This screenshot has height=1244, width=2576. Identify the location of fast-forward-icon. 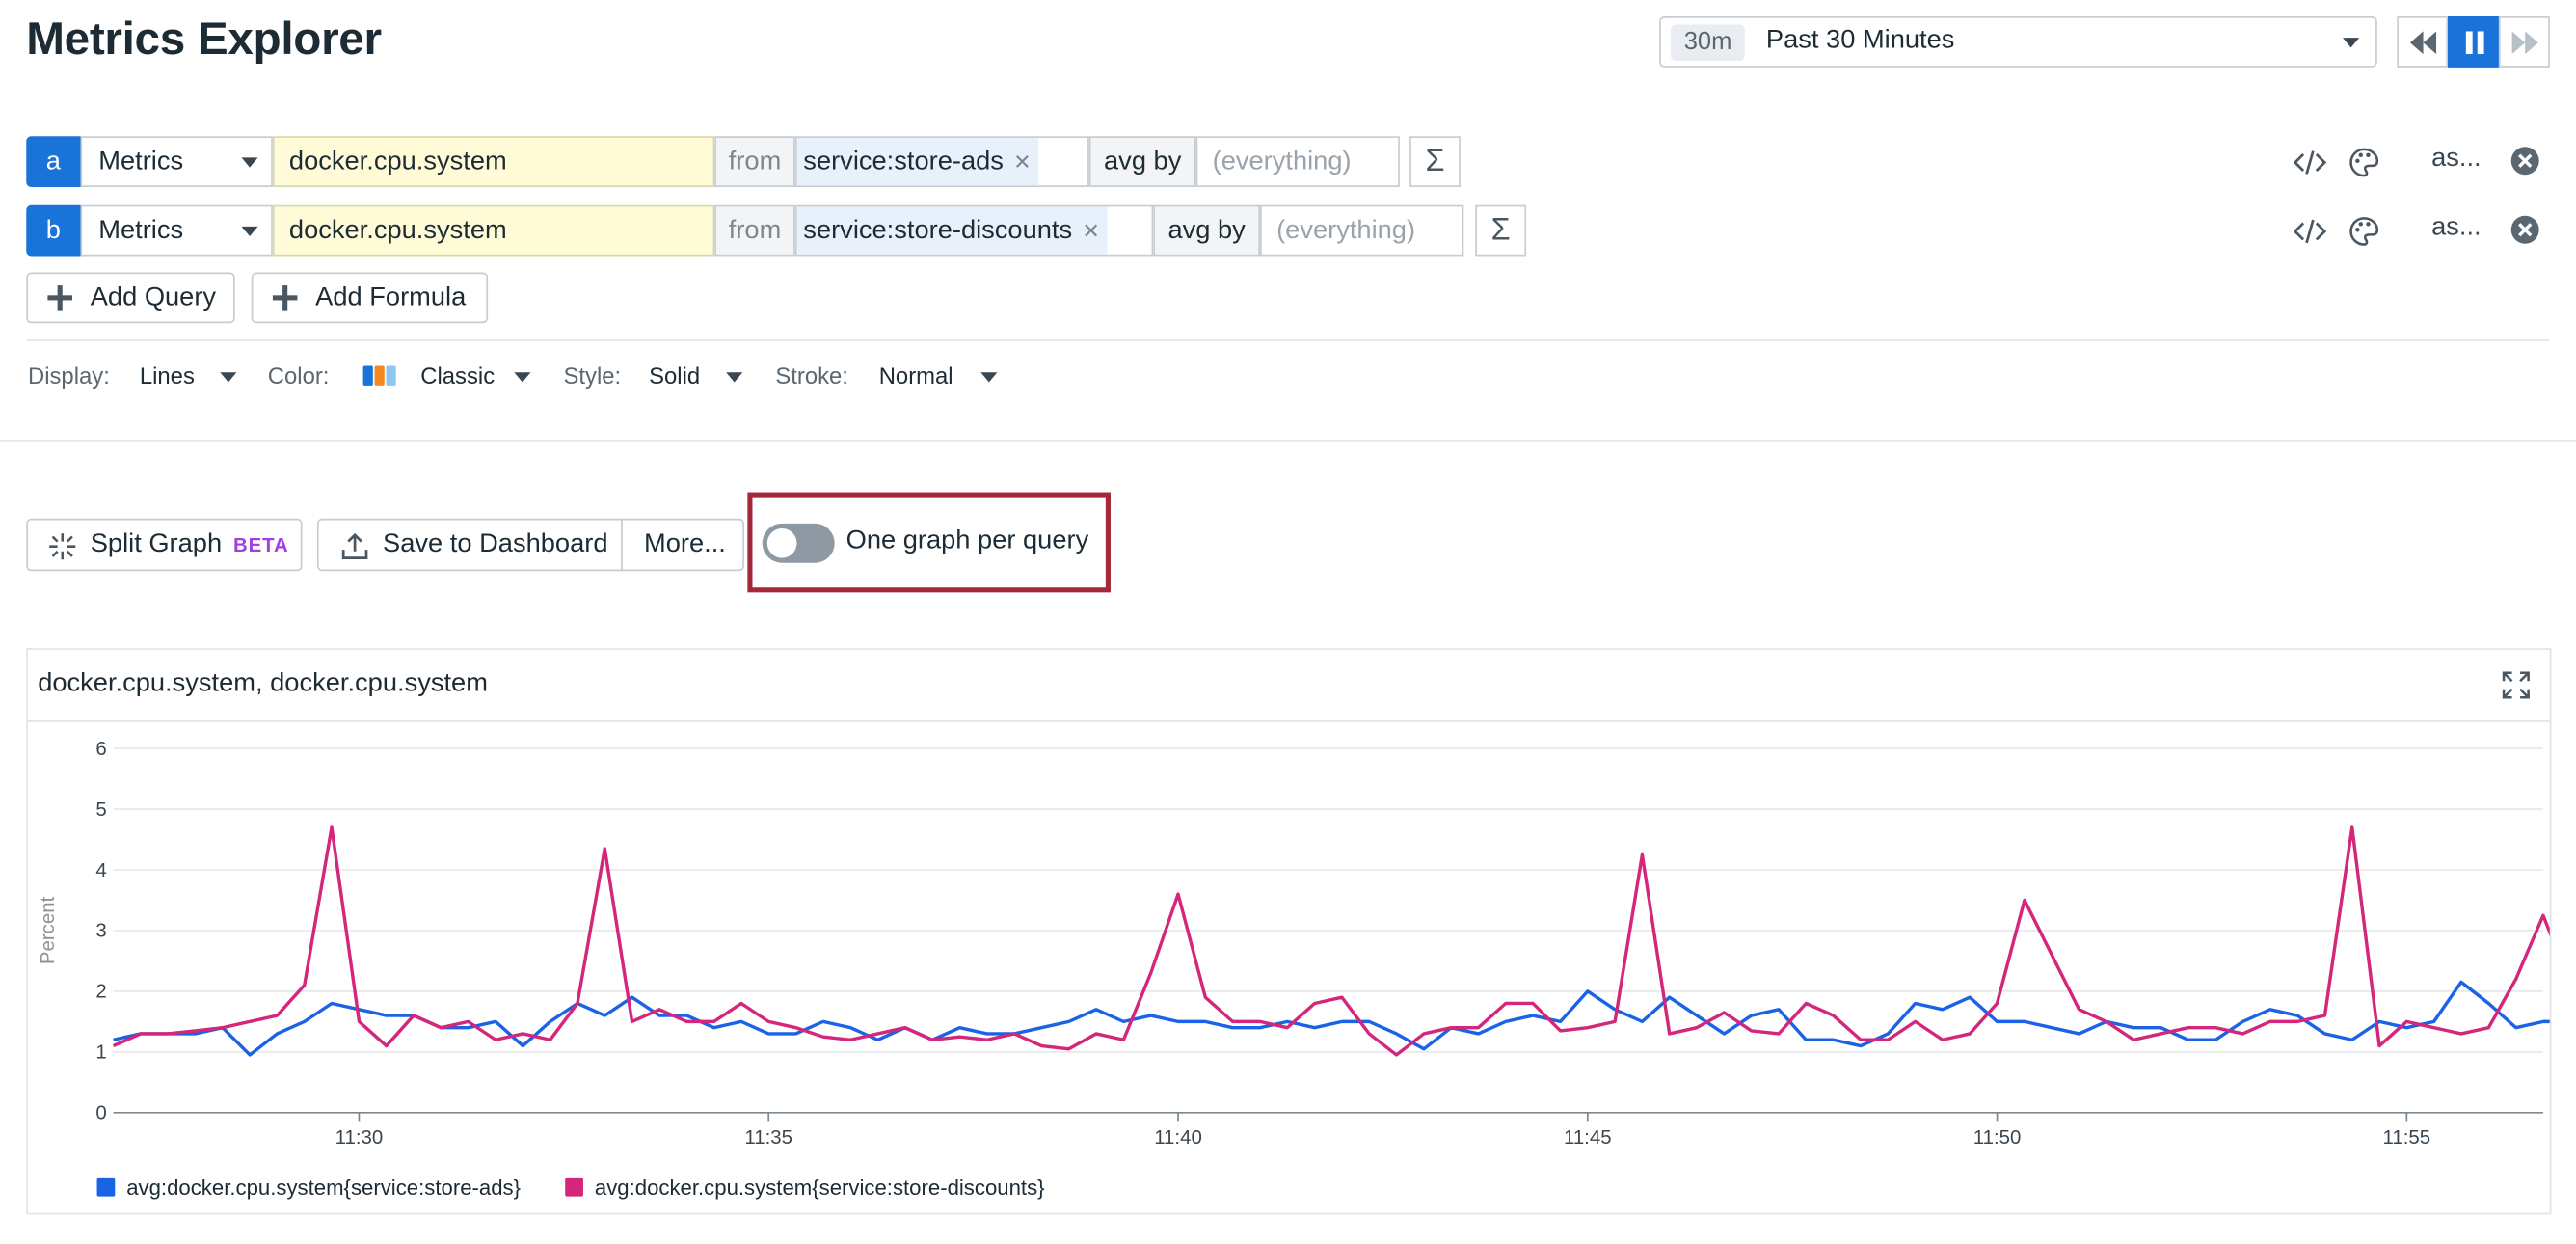
(2525, 43).